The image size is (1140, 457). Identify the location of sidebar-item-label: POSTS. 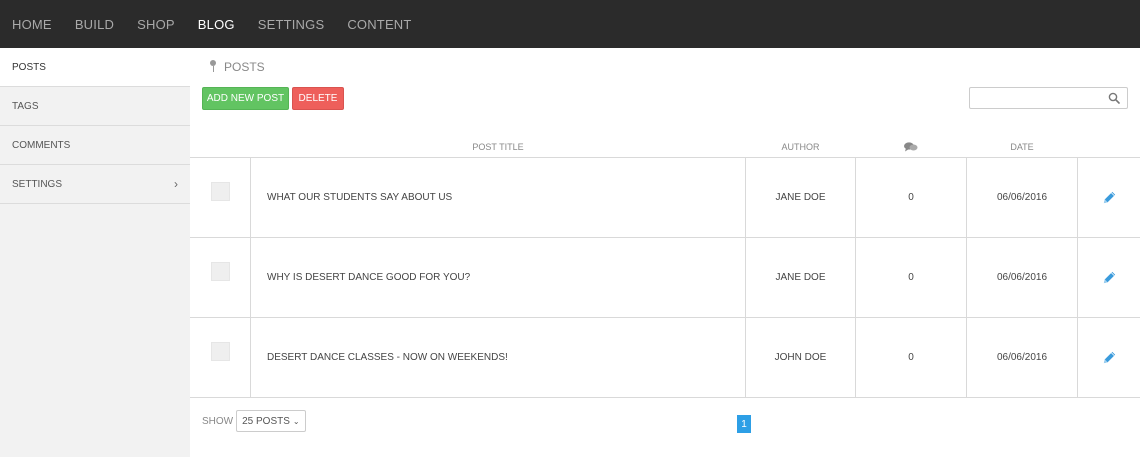
(29, 67).